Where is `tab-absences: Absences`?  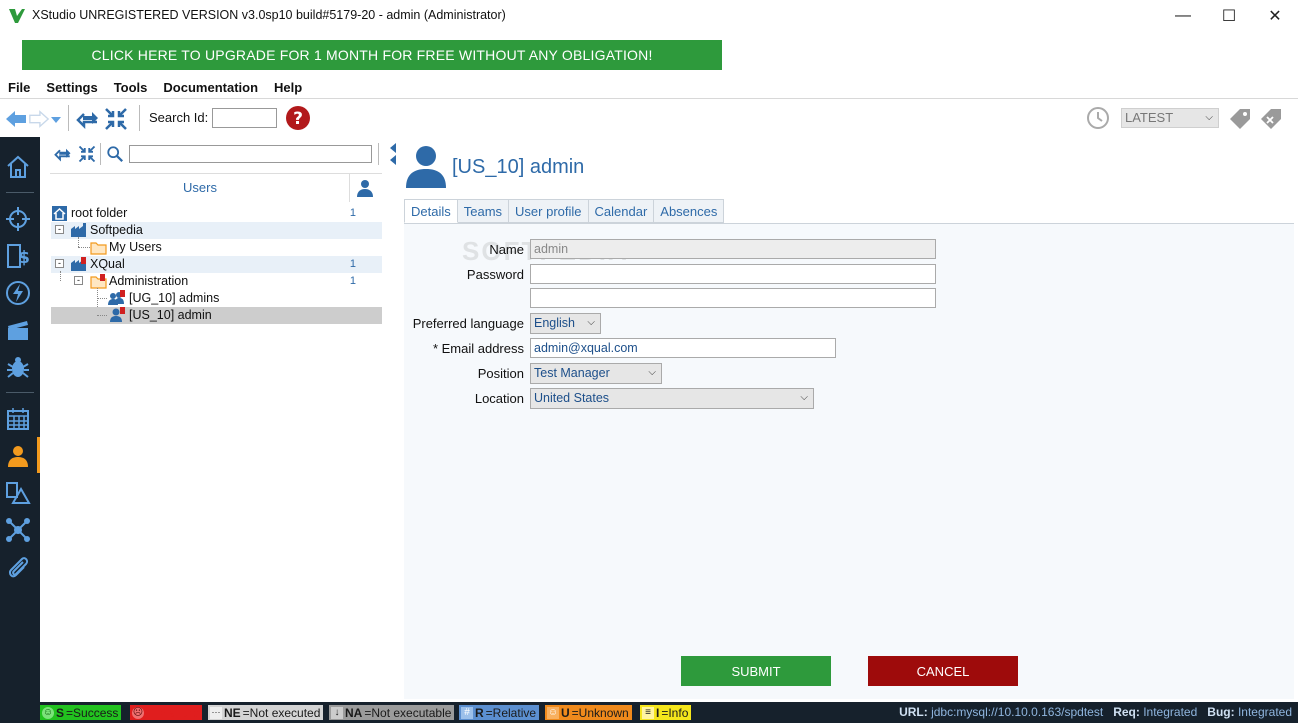
tab-absences: Absences is located at coordinates (689, 211).